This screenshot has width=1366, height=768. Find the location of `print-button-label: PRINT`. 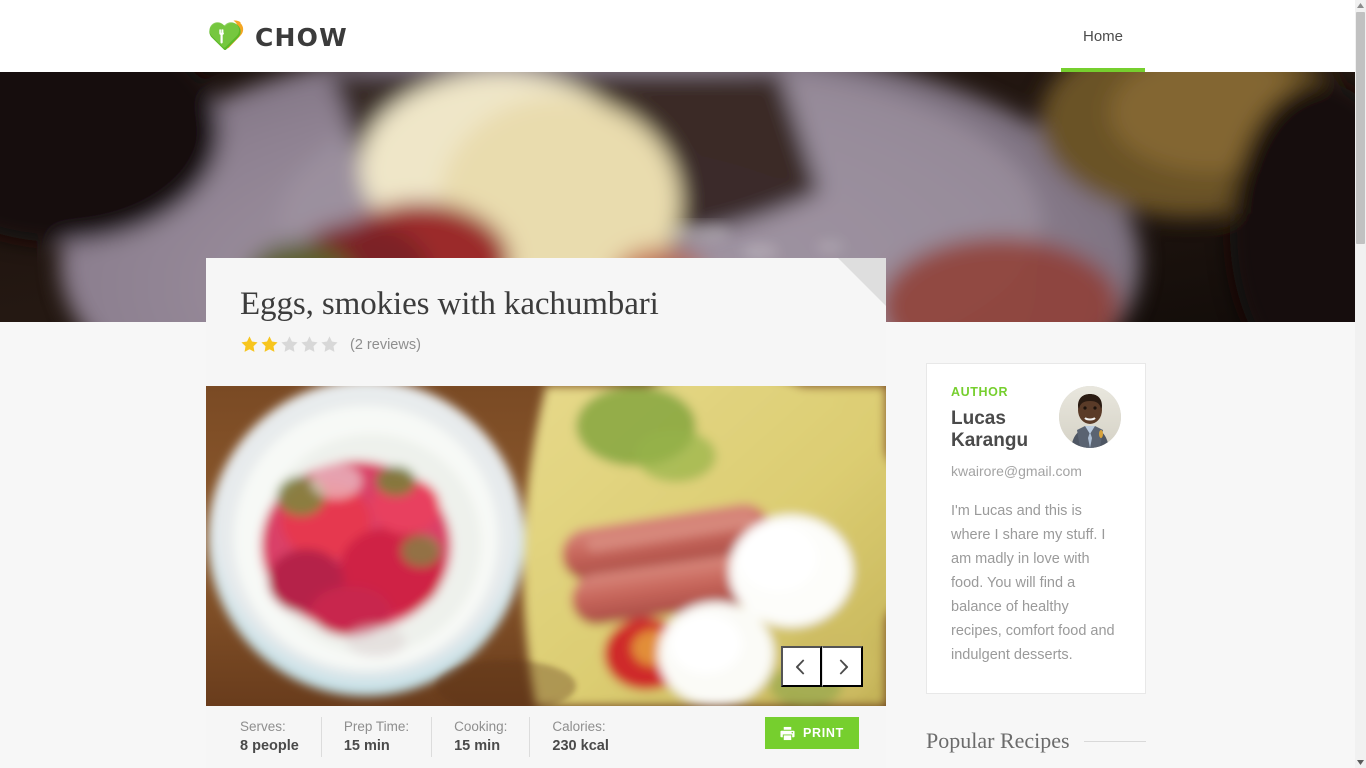

print-button-label: PRINT is located at coordinates (823, 733).